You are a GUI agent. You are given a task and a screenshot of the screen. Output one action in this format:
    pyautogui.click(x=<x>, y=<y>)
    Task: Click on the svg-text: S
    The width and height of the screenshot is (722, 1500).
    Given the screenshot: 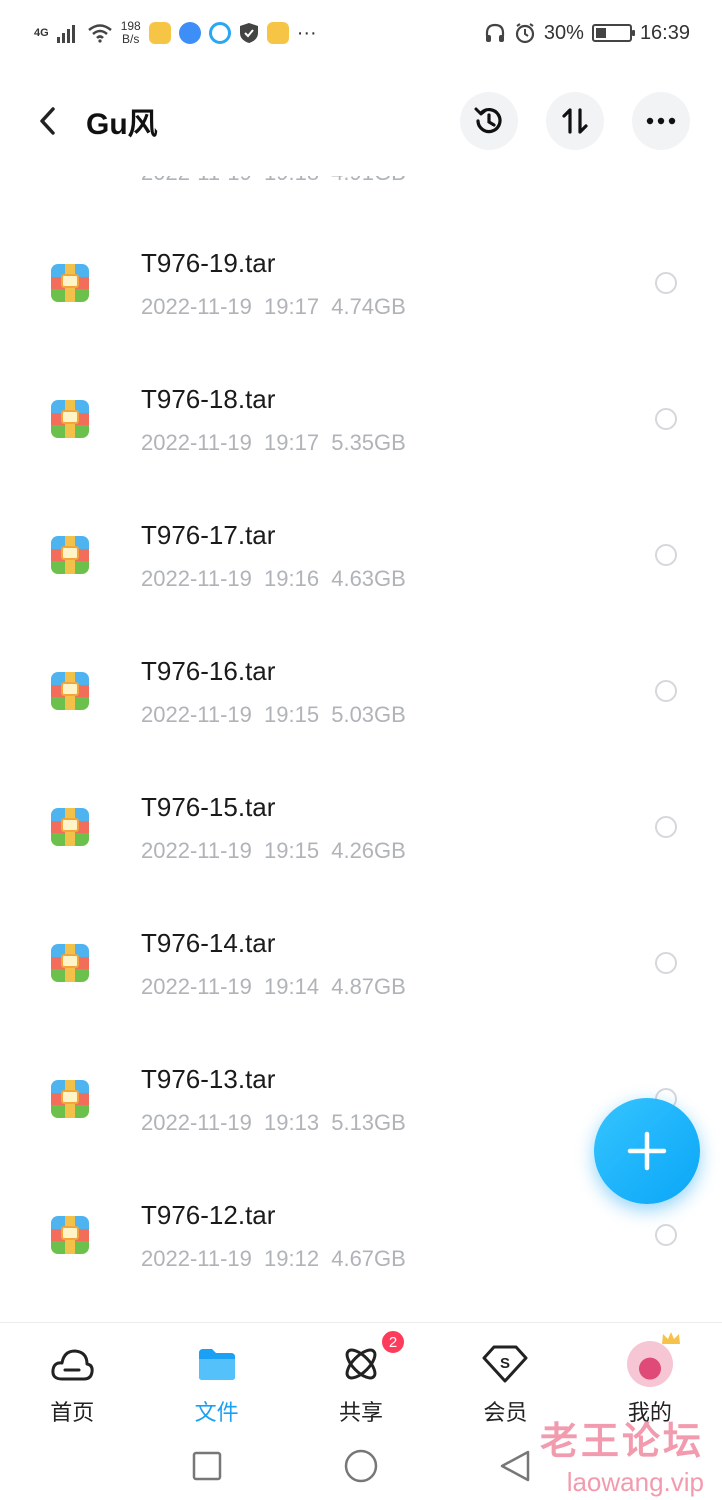 What is the action you would take?
    pyautogui.click(x=505, y=1363)
    